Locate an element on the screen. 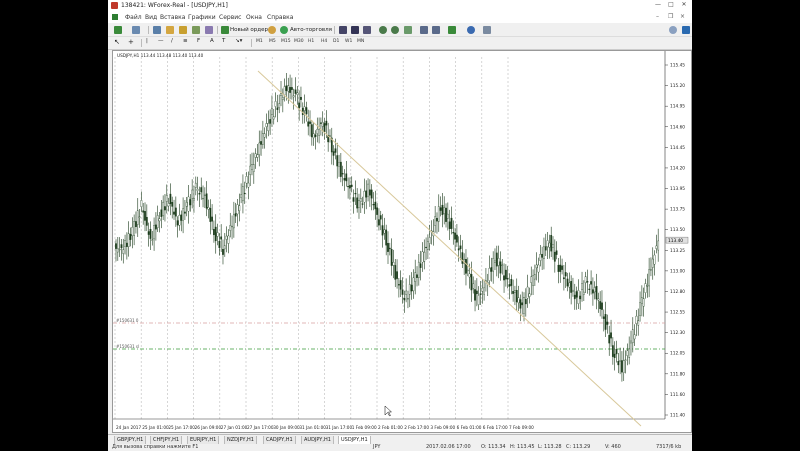 The width and height of the screenshot is (800, 451). fibonacci-icon: F is located at coordinates (198, 41).